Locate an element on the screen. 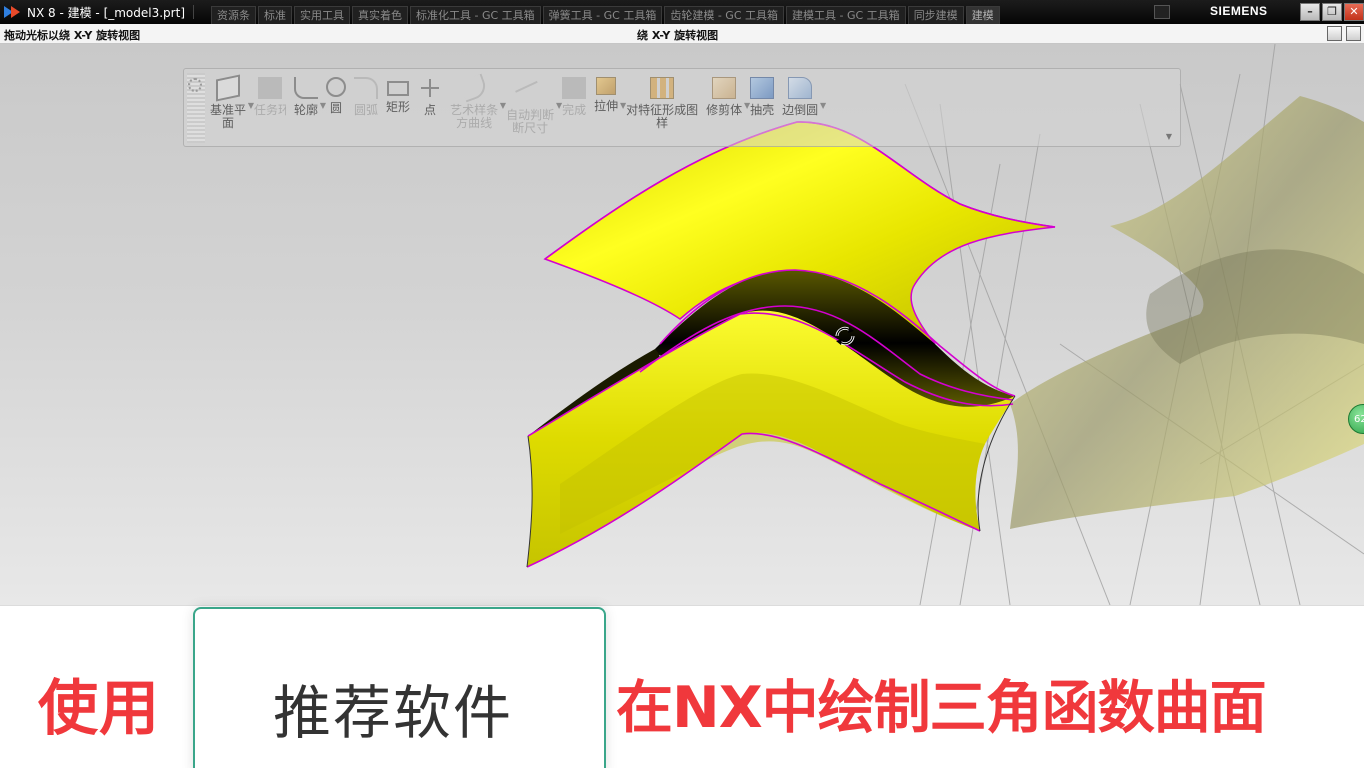  pattern-icon is located at coordinates (662, 88).